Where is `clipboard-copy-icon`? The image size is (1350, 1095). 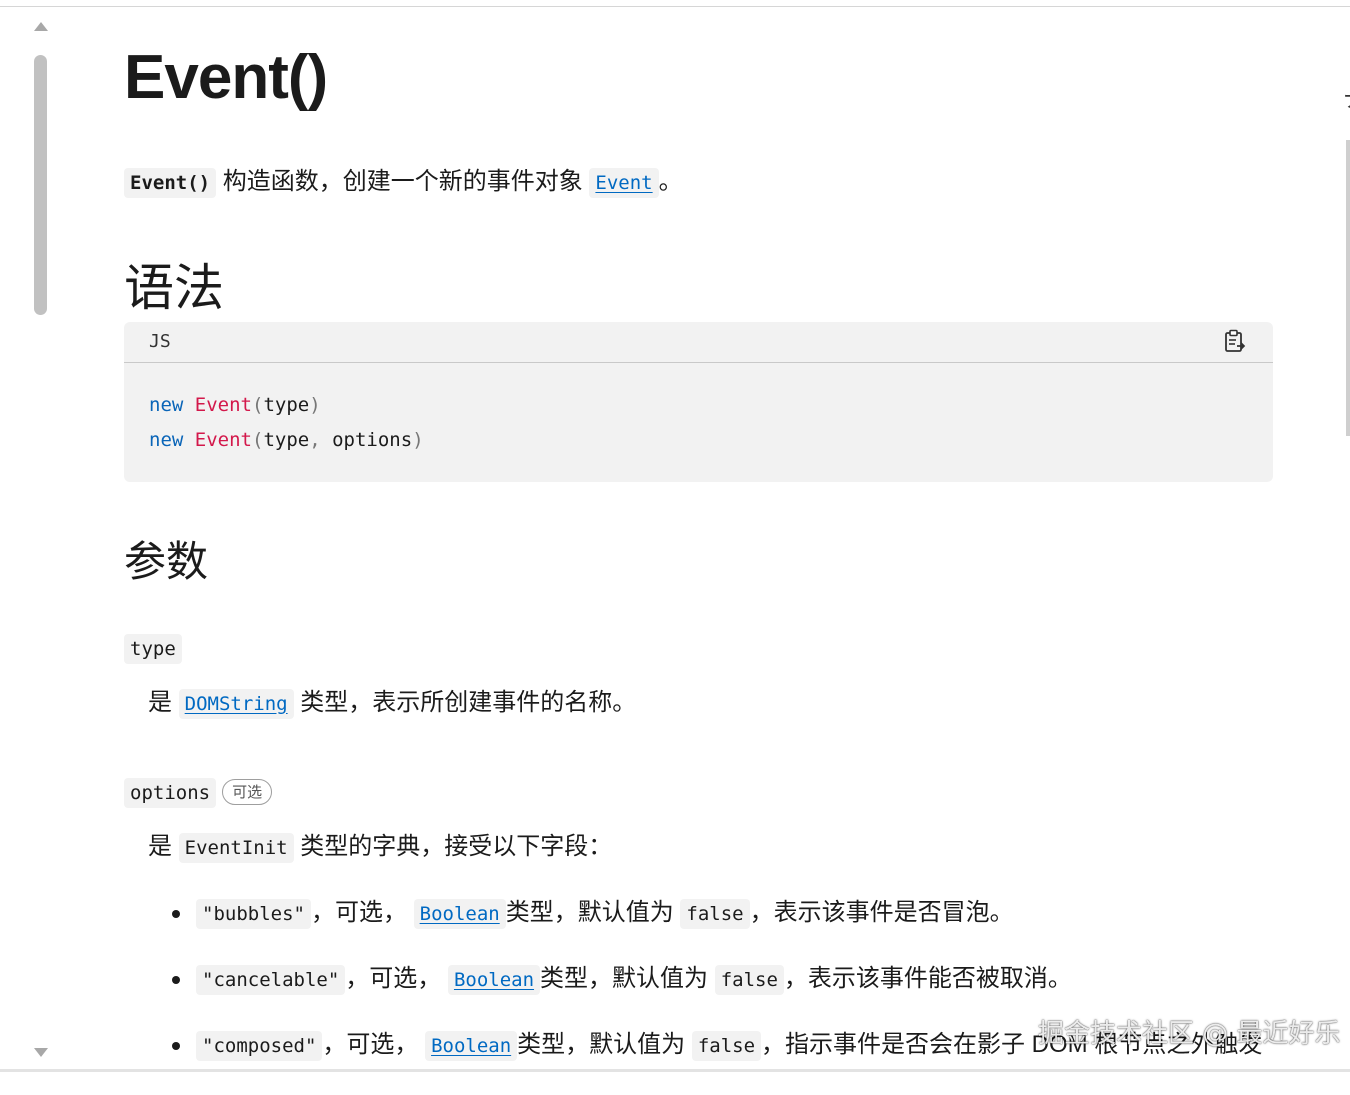 clipboard-copy-icon is located at coordinates (1235, 341).